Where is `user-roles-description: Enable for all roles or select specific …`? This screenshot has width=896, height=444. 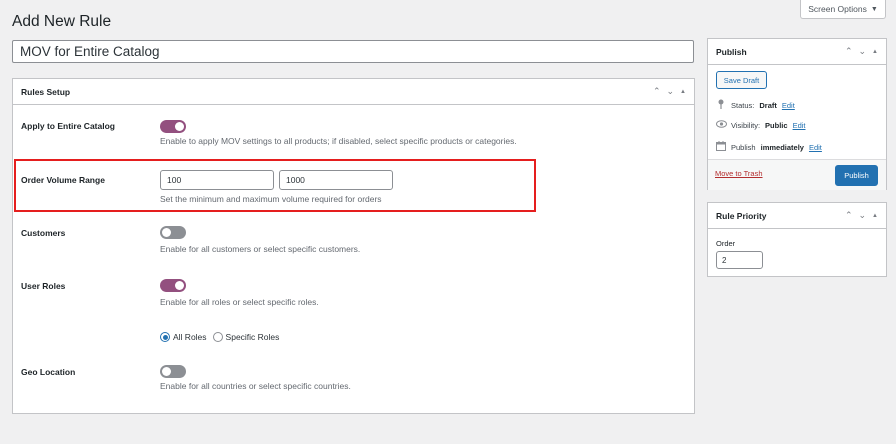 user-roles-description: Enable for all roles or select specific … is located at coordinates (239, 302).